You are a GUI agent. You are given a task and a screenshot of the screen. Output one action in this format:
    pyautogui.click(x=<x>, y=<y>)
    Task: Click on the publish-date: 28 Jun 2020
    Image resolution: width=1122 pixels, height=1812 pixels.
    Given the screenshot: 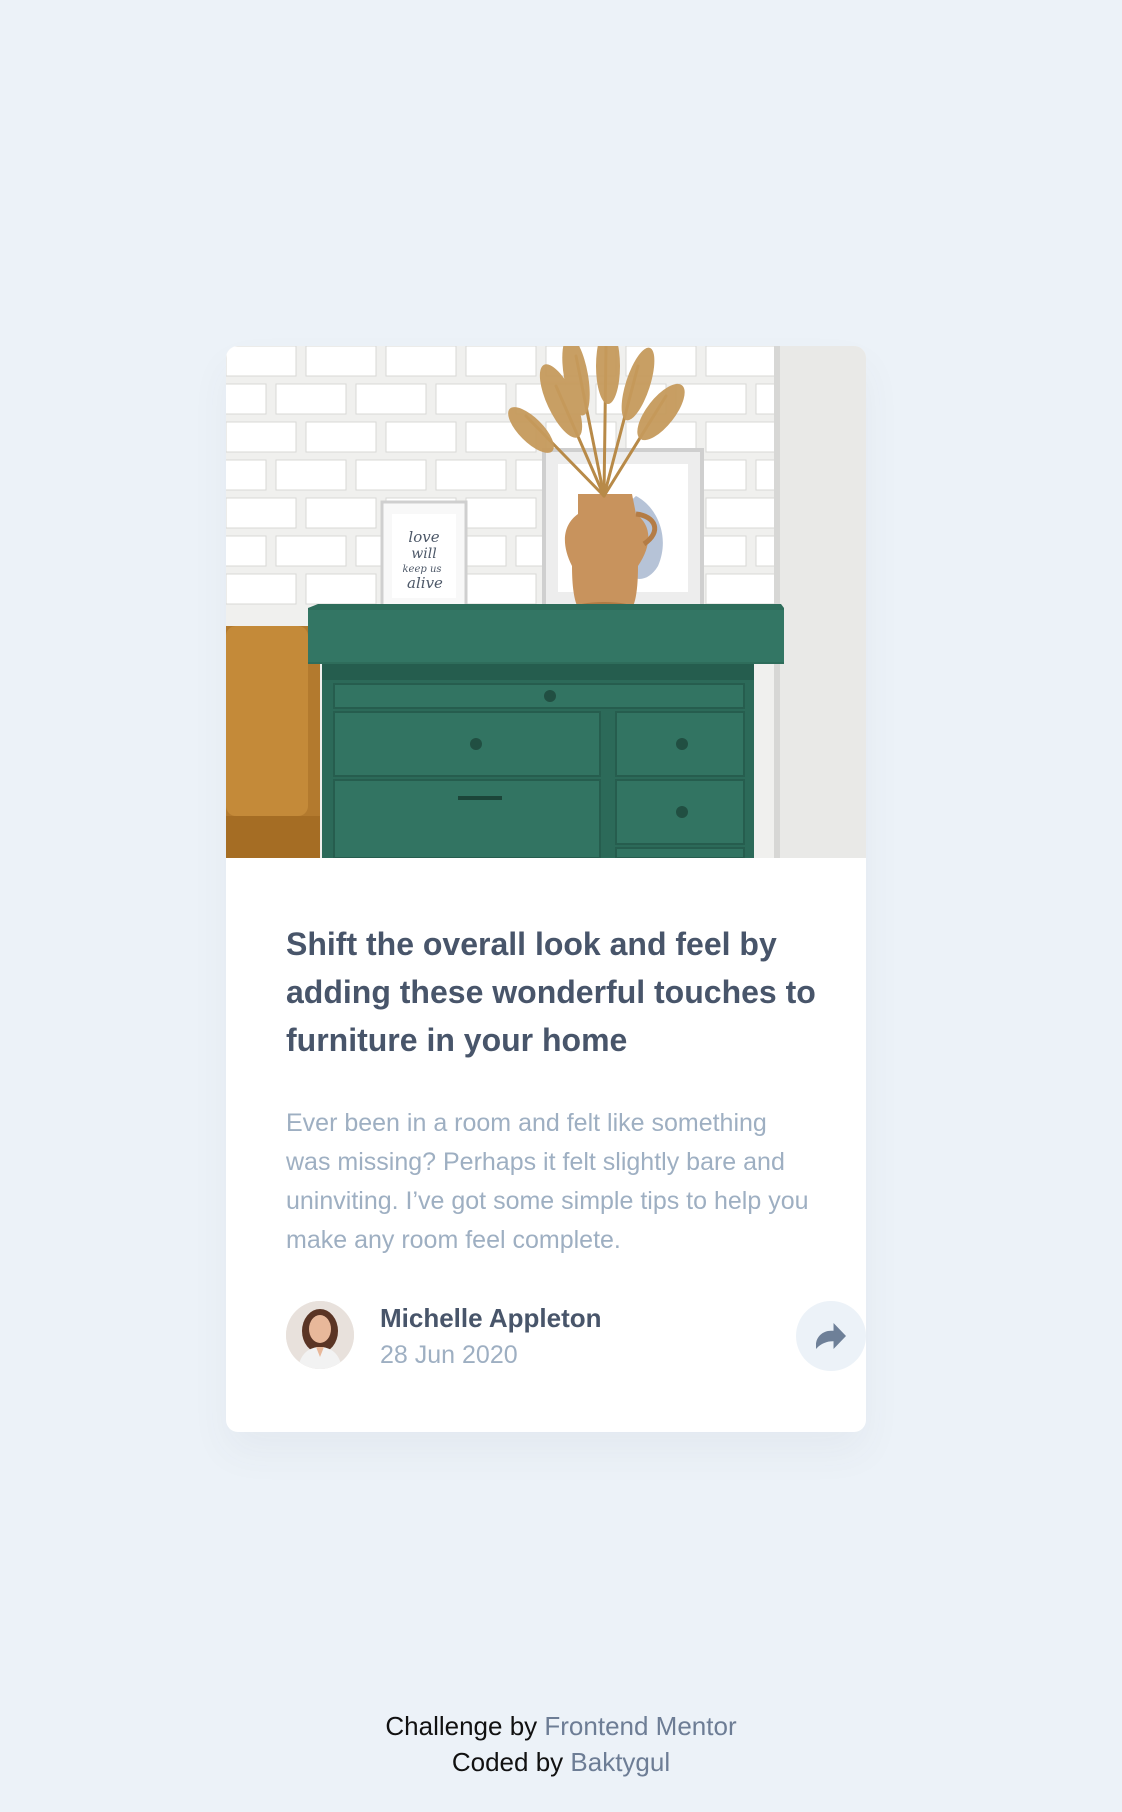 What is the action you would take?
    pyautogui.click(x=449, y=1355)
    